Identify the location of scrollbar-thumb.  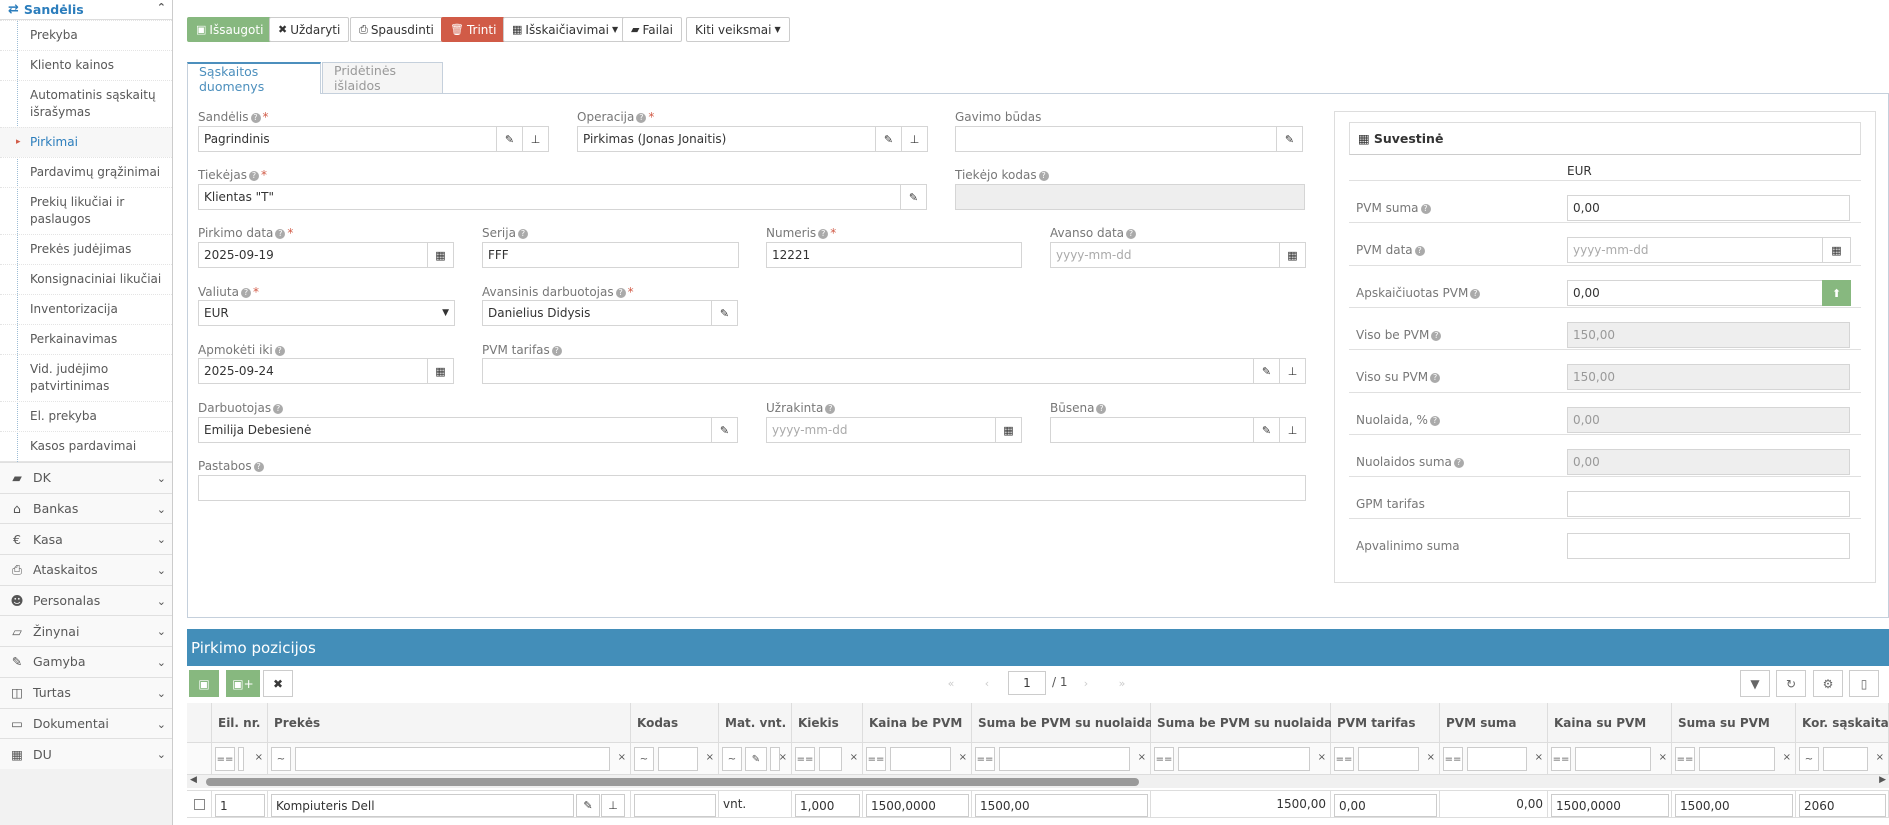
(672, 782).